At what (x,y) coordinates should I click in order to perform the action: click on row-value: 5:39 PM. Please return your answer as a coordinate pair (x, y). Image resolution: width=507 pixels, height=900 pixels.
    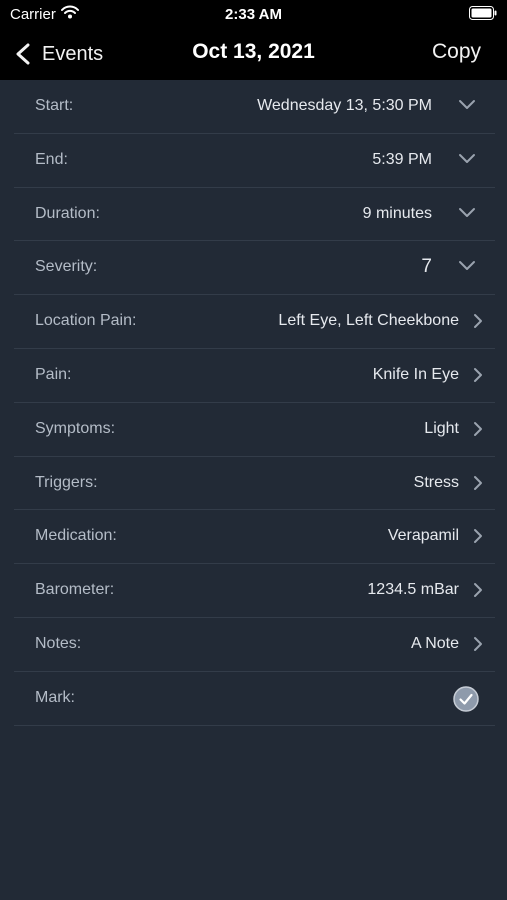
    Looking at the image, I should click on (402, 159).